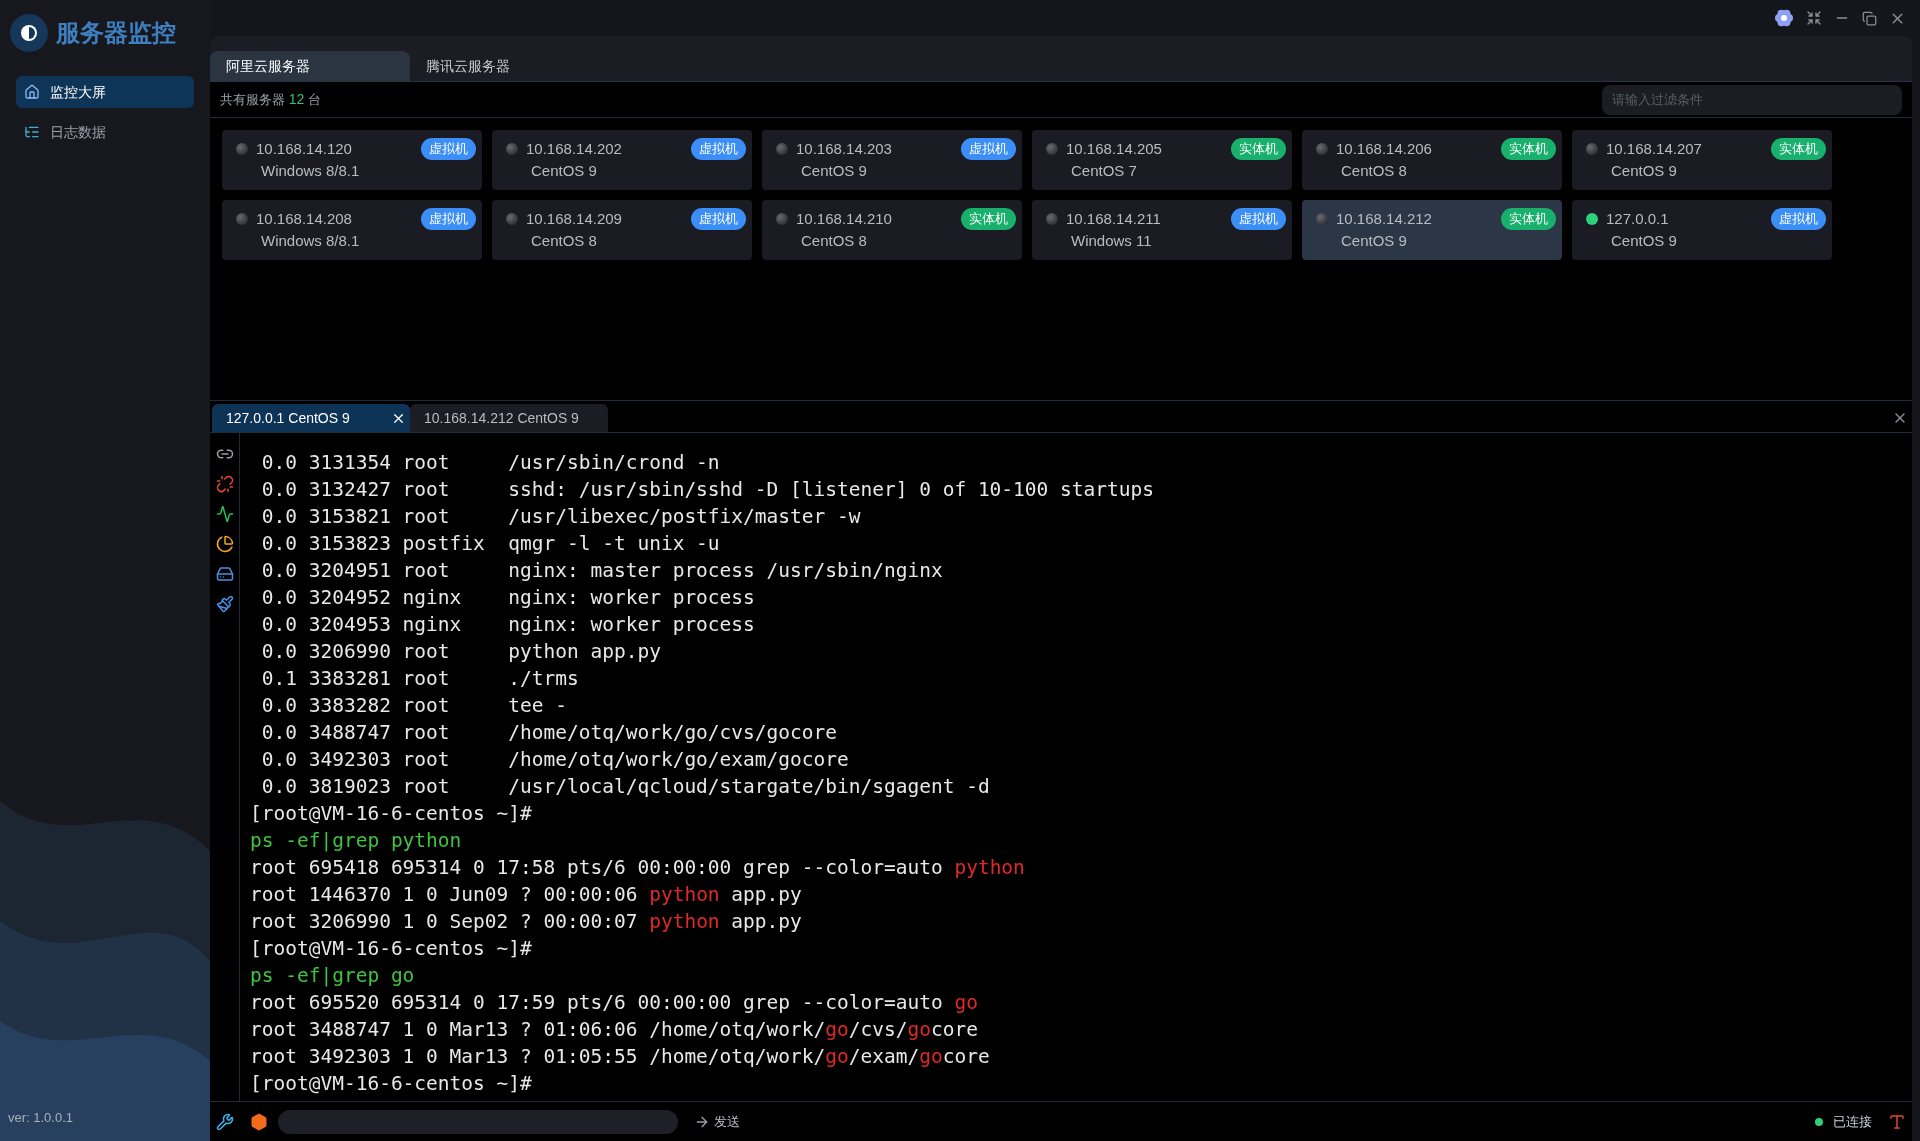  What do you see at coordinates (490, 544) in the screenshot?
I see `terminal-line: 0.0 3153823 postfix qmgr -l -t unix -u` at bounding box center [490, 544].